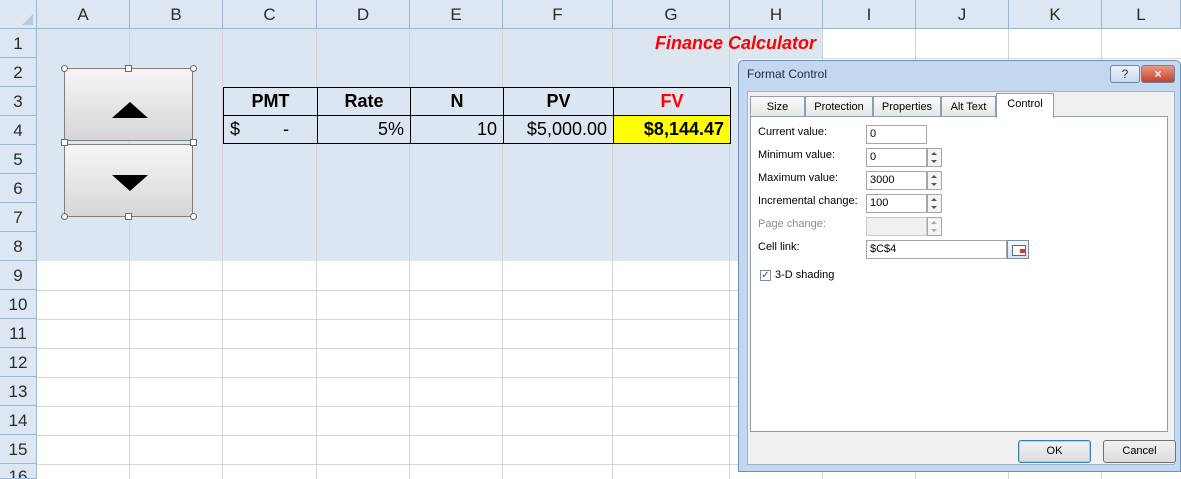 The image size is (1181, 479). What do you see at coordinates (1139, 451) in the screenshot?
I see `cancel-button: Cancel` at bounding box center [1139, 451].